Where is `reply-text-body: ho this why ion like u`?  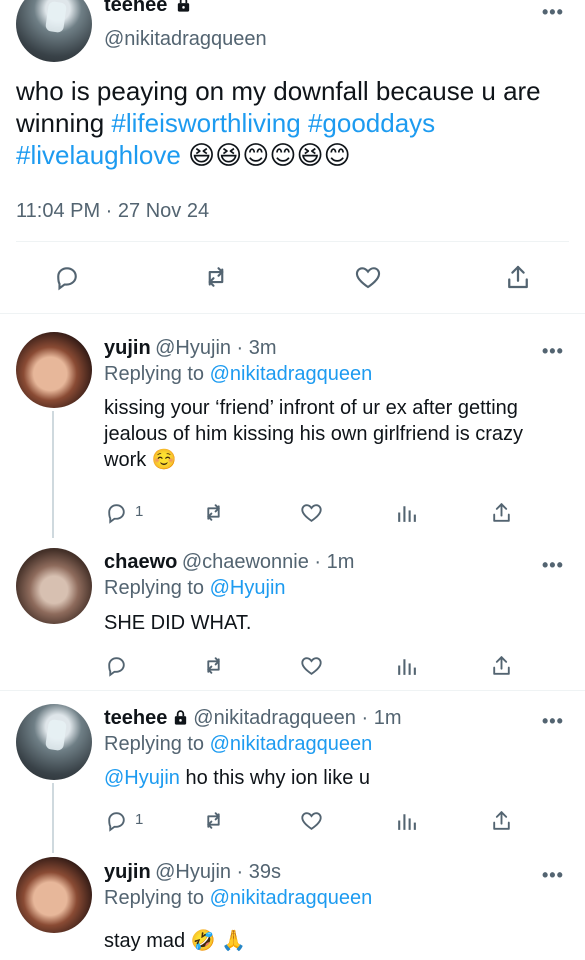 reply-text-body: ho this why ion like u is located at coordinates (277, 778).